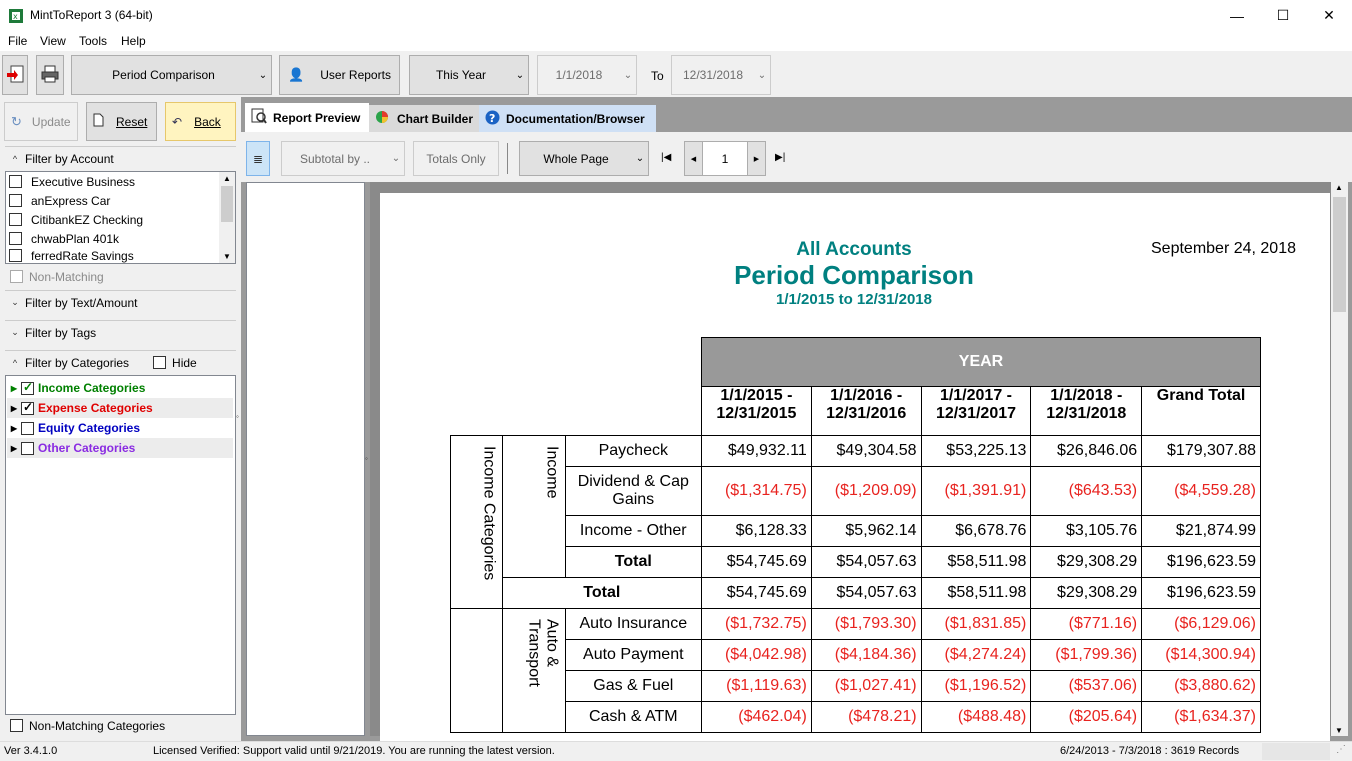 This screenshot has width=1352, height=761. What do you see at coordinates (1201, 655) in the screenshot?
I see `table-cell: ($14,300.94)` at bounding box center [1201, 655].